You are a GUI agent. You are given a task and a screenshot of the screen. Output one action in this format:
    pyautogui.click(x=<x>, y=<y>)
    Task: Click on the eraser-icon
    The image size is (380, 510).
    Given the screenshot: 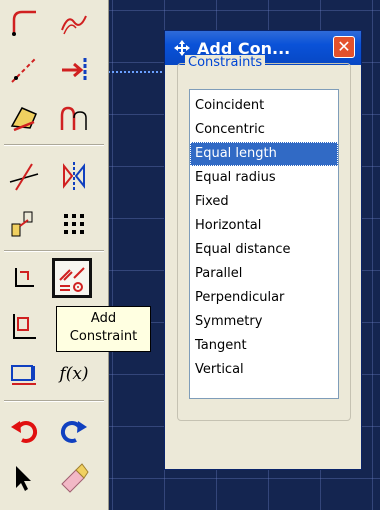 What is the action you would take?
    pyautogui.click(x=74, y=478)
    